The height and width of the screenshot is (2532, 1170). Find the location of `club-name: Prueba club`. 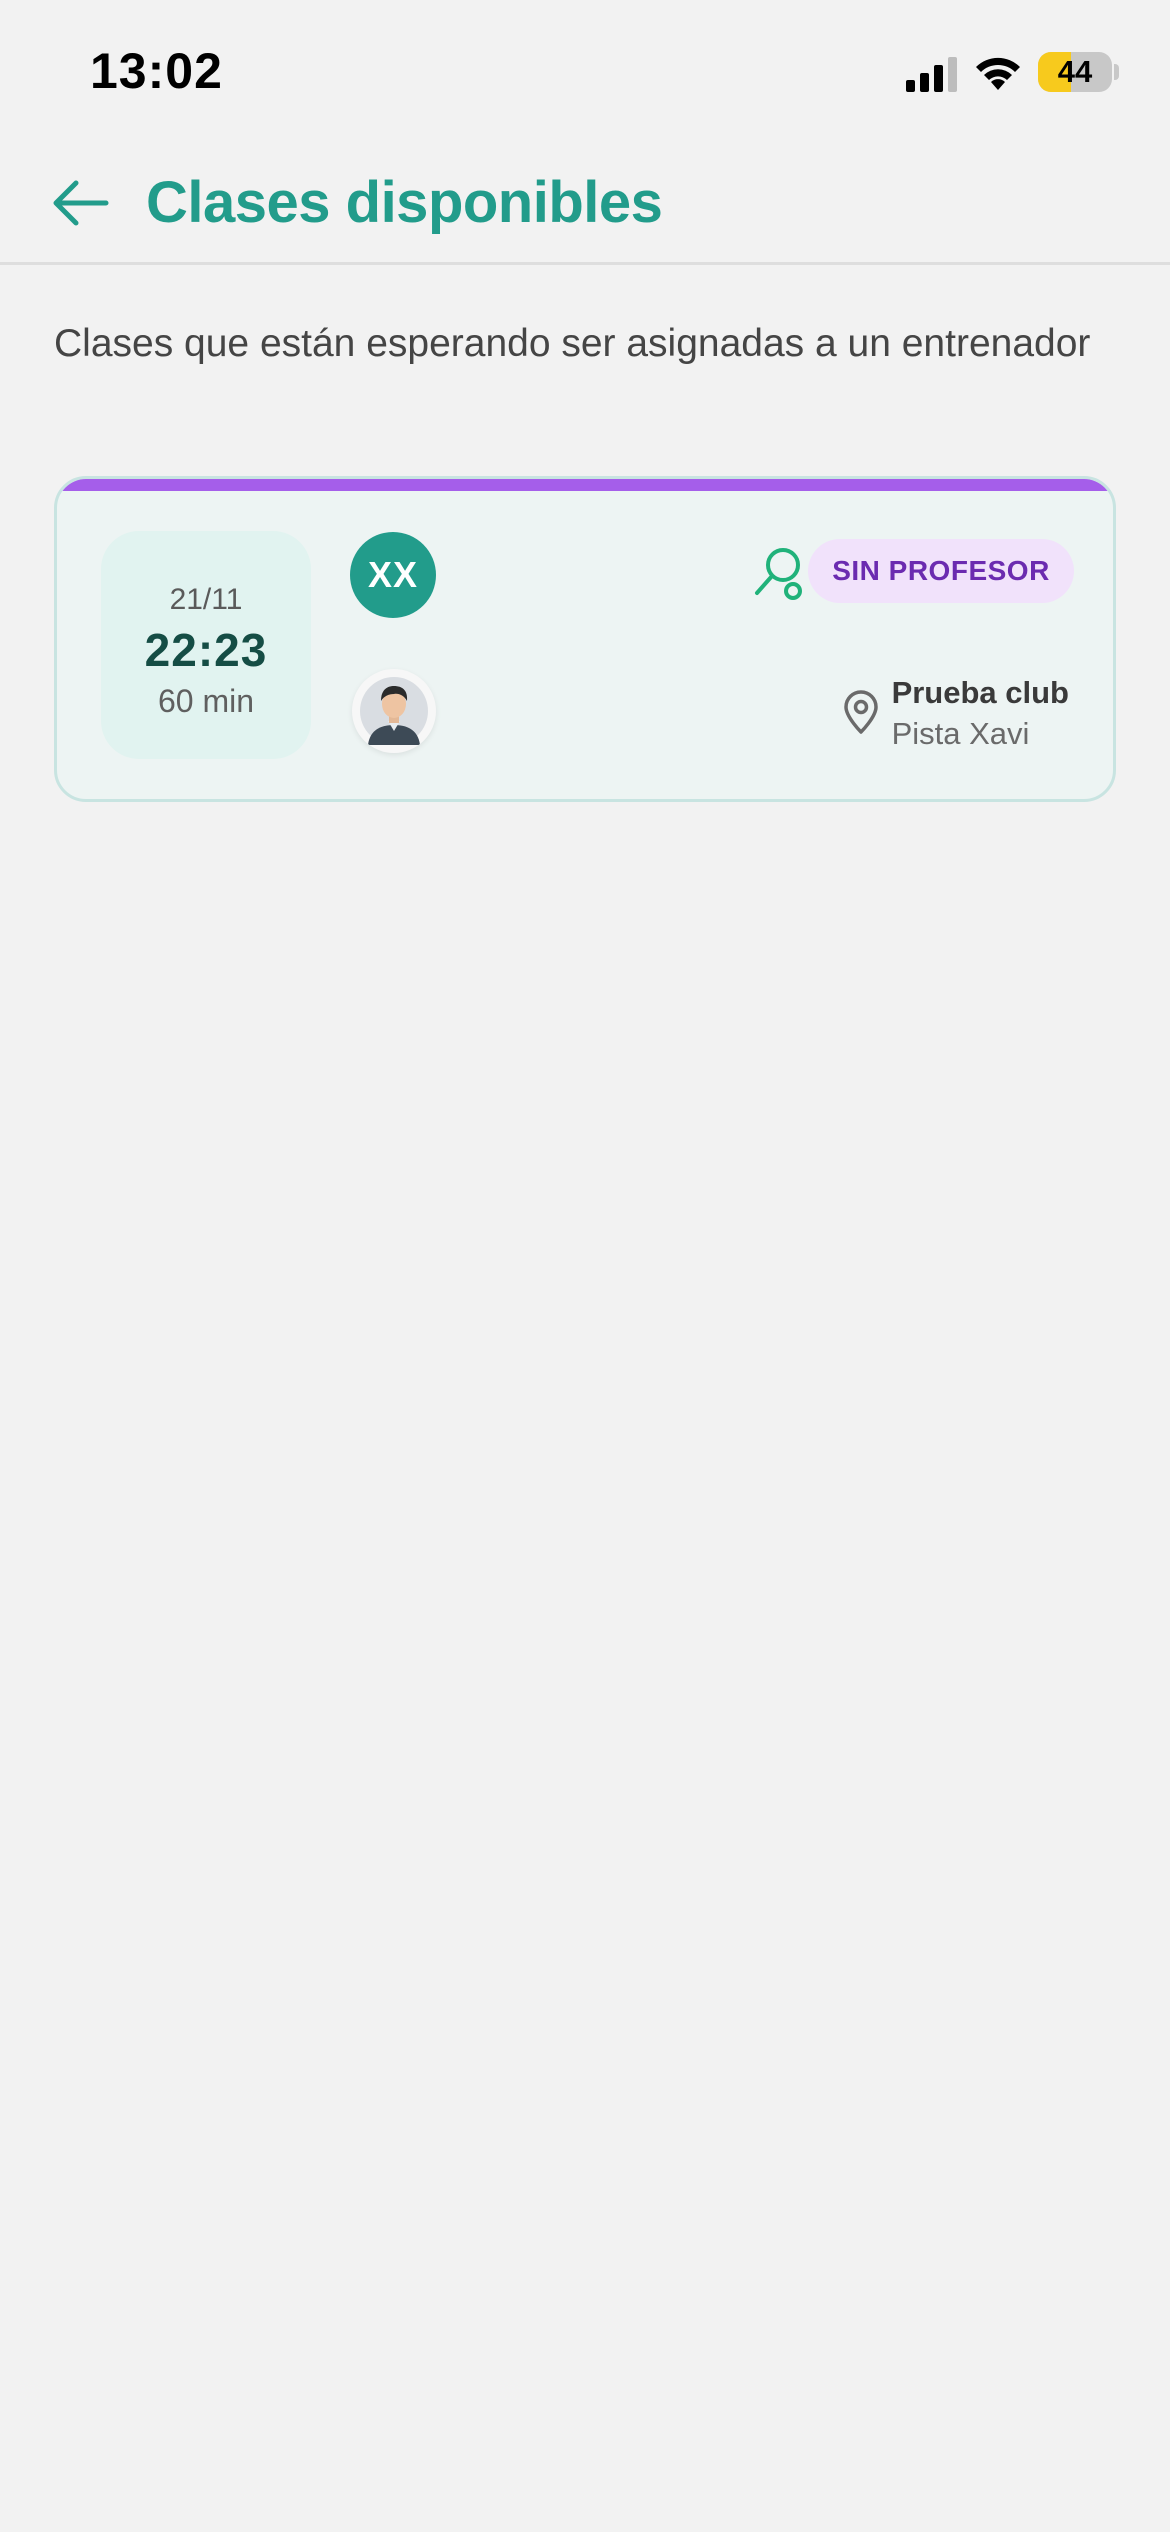

club-name: Prueba club is located at coordinates (980, 692).